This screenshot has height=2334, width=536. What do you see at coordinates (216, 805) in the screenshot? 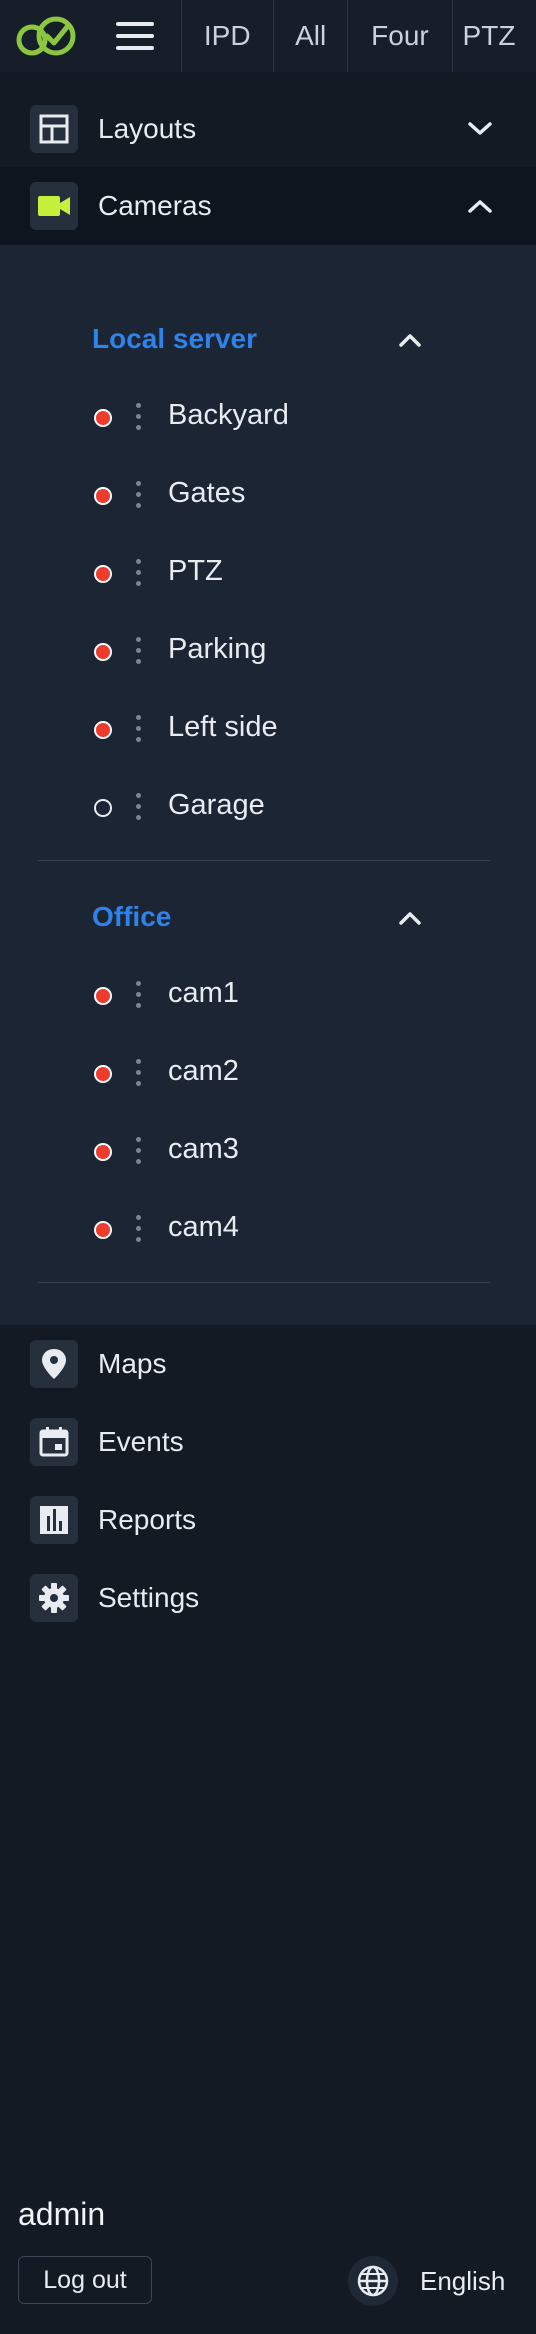
I see `camera-label: Garage` at bounding box center [216, 805].